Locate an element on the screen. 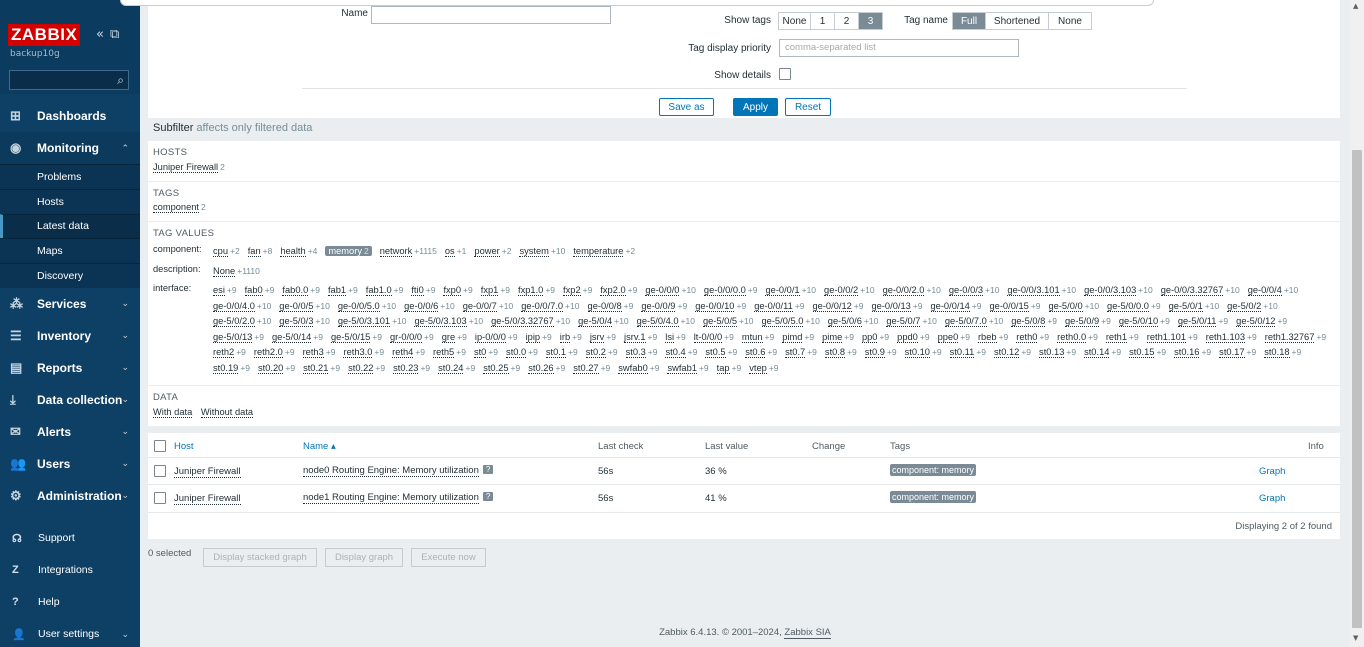 This screenshot has width=1364, height=647. tag-value-link: st0.18 is located at coordinates (1277, 352).